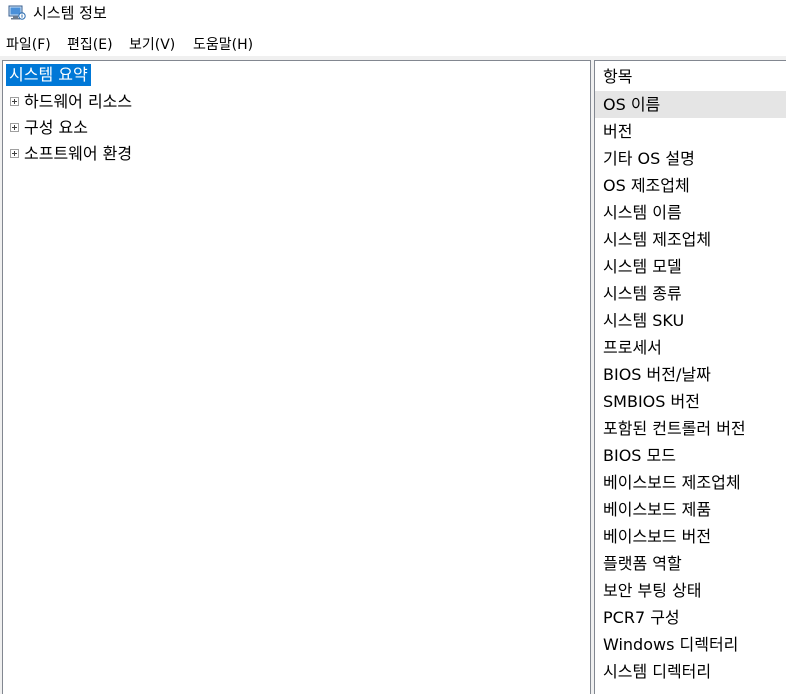 The height and width of the screenshot is (694, 786). What do you see at coordinates (690, 77) in the screenshot?
I see `column-header-item: 항목` at bounding box center [690, 77].